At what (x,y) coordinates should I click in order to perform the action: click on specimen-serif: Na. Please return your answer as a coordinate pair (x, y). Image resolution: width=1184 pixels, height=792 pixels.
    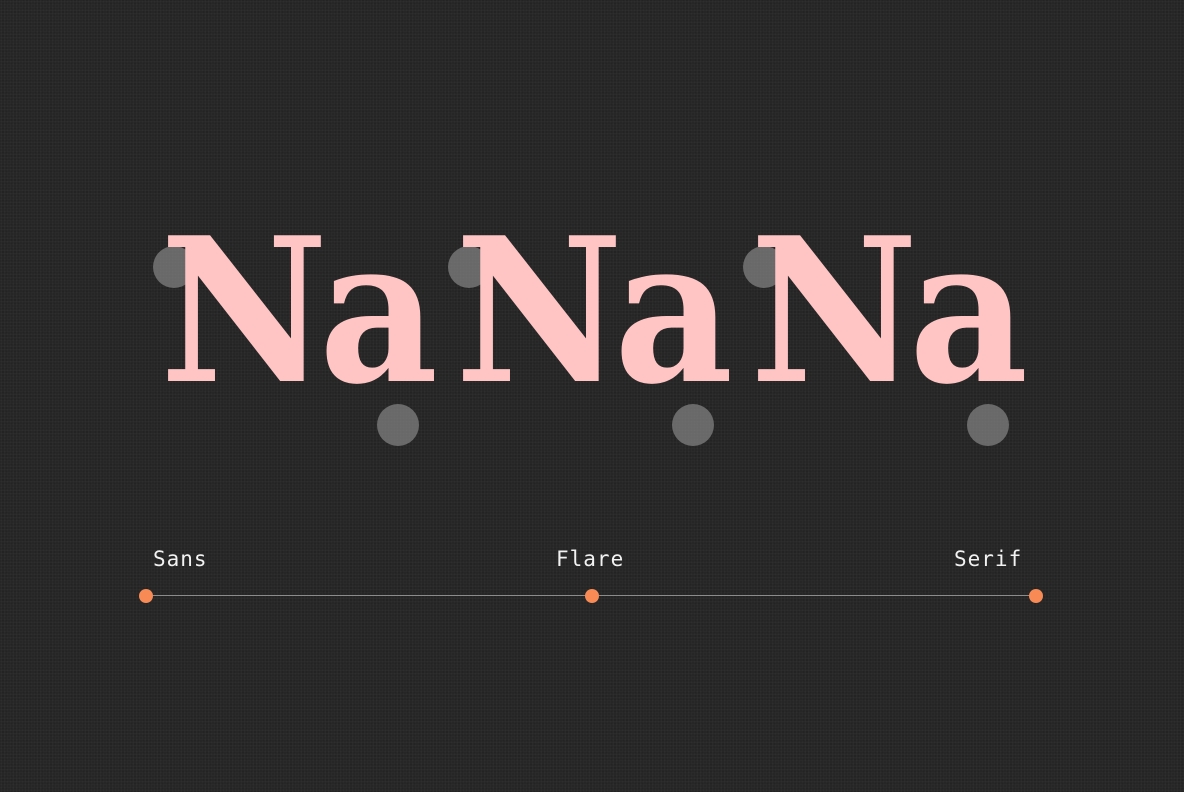
    Looking at the image, I should click on (884, 331).